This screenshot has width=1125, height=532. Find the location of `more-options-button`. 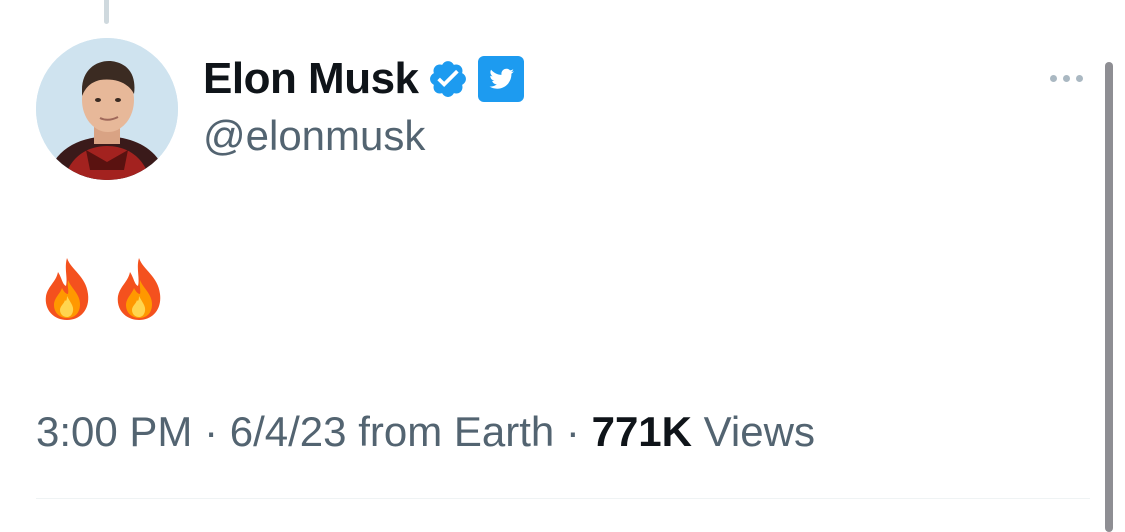

more-options-button is located at coordinates (1066, 78).